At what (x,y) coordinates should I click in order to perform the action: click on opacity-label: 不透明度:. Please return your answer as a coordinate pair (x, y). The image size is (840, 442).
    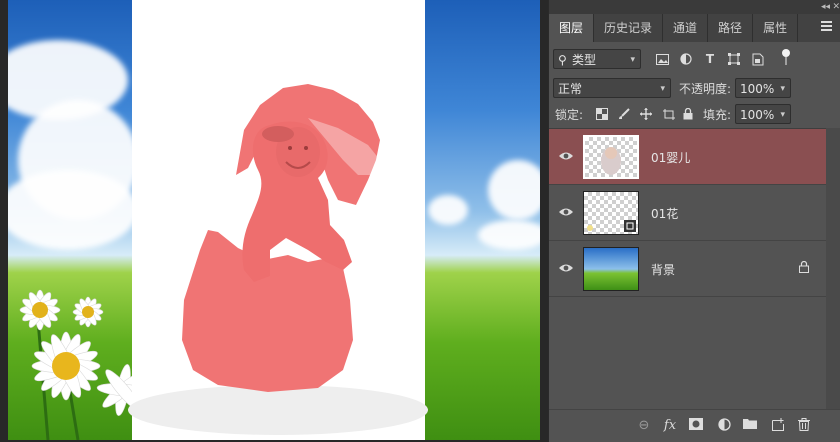
    Looking at the image, I should click on (705, 89).